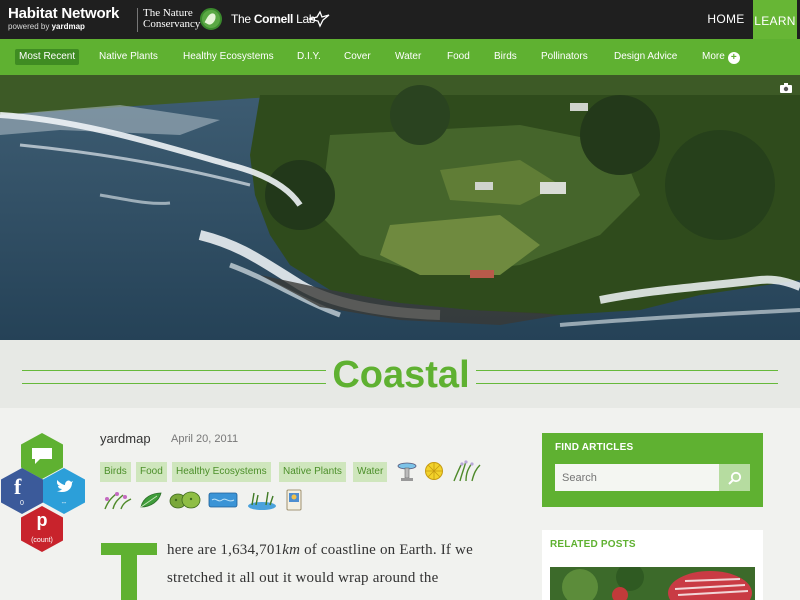 The height and width of the screenshot is (600, 800). What do you see at coordinates (211, 19) in the screenshot?
I see `leaf-icon` at bounding box center [211, 19].